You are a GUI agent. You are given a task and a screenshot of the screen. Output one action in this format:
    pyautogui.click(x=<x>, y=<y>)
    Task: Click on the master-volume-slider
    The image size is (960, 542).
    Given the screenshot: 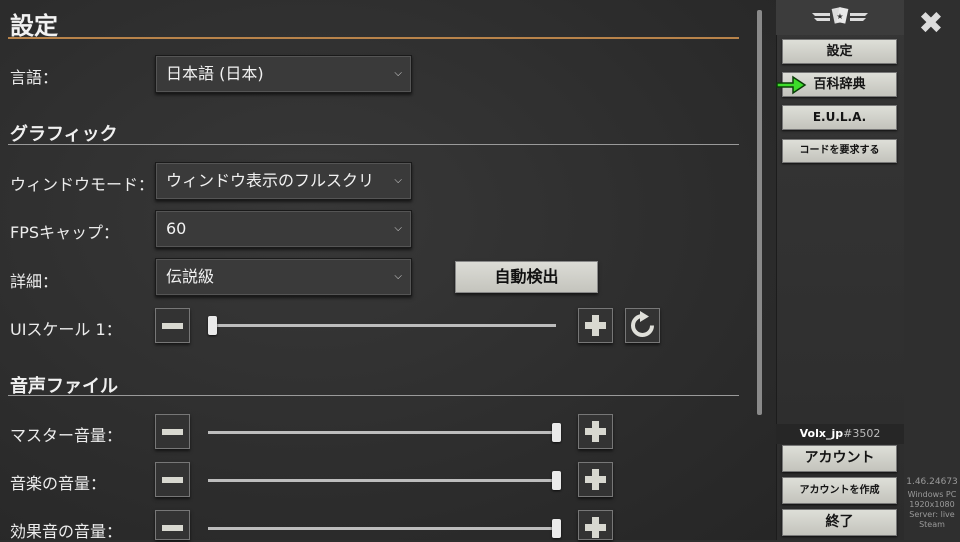 What is the action you would take?
    pyautogui.click(x=385, y=432)
    